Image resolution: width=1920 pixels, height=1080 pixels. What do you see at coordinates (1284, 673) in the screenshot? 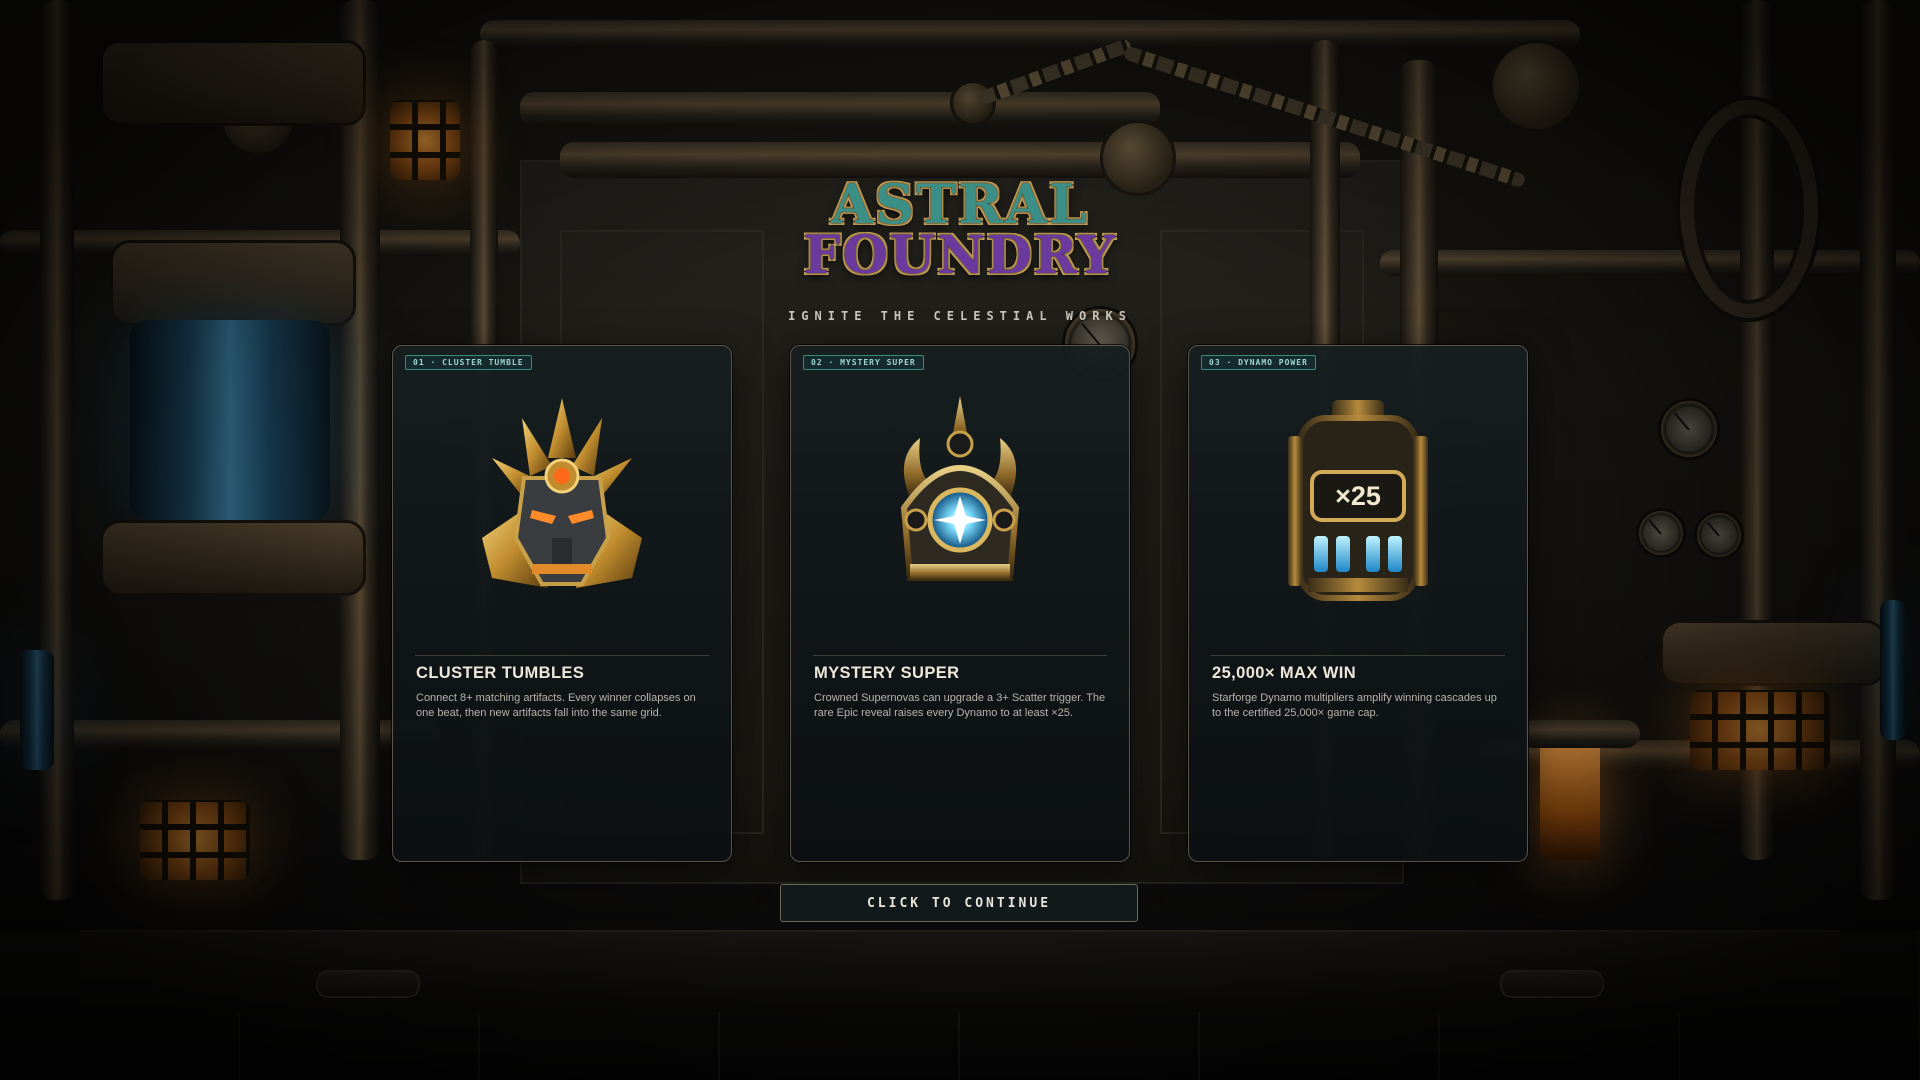
I see `card-title: 25,000× MAX WIN` at bounding box center [1284, 673].